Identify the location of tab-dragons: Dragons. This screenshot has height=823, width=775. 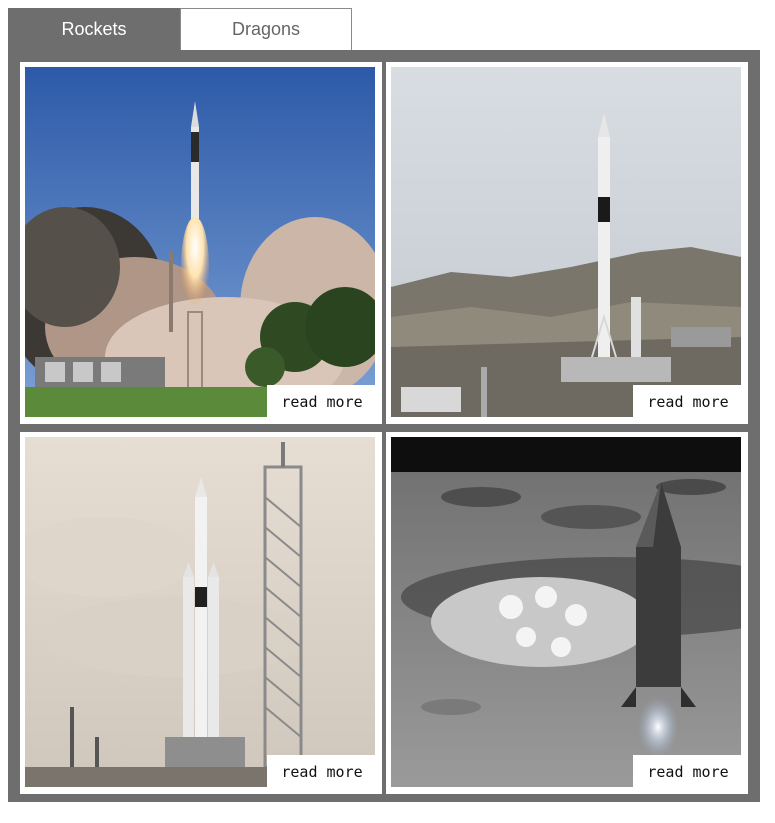
(266, 29).